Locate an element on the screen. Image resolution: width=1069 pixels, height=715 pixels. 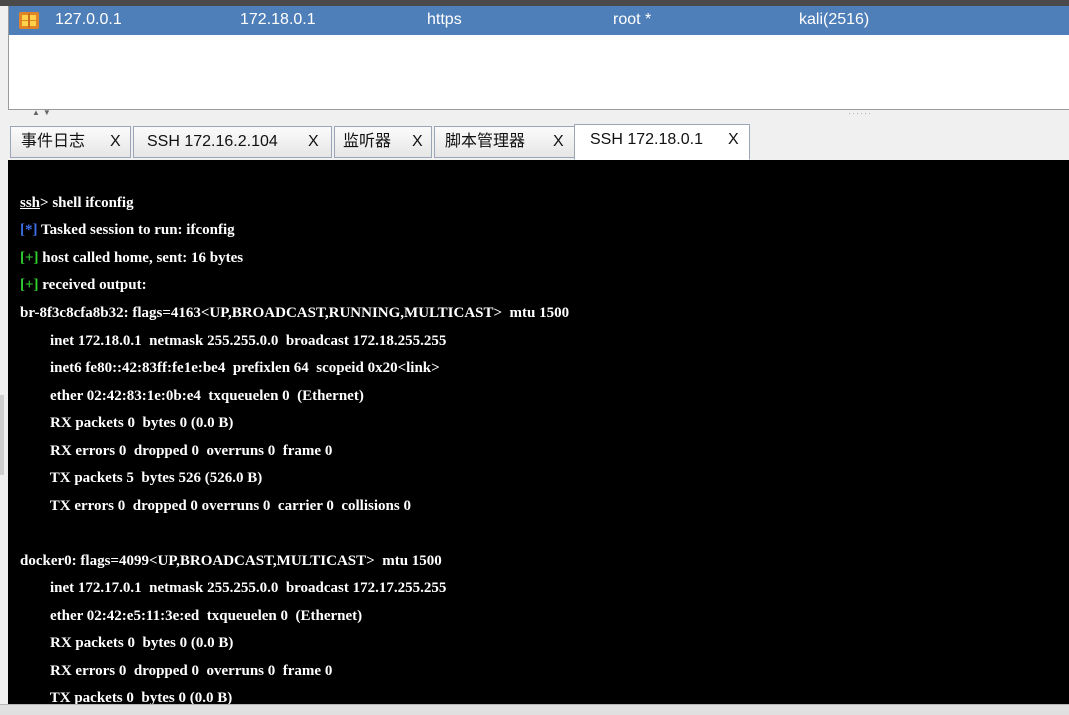
session-internal-ip: 172.18.0.1 is located at coordinates (278, 19).